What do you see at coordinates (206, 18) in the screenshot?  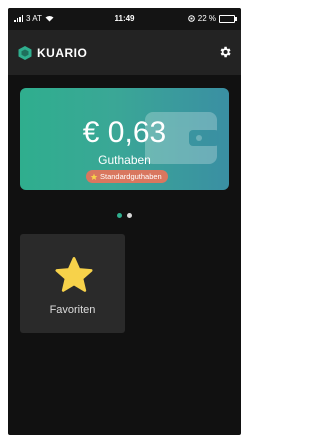 I see `battery-percent: 22 %` at bounding box center [206, 18].